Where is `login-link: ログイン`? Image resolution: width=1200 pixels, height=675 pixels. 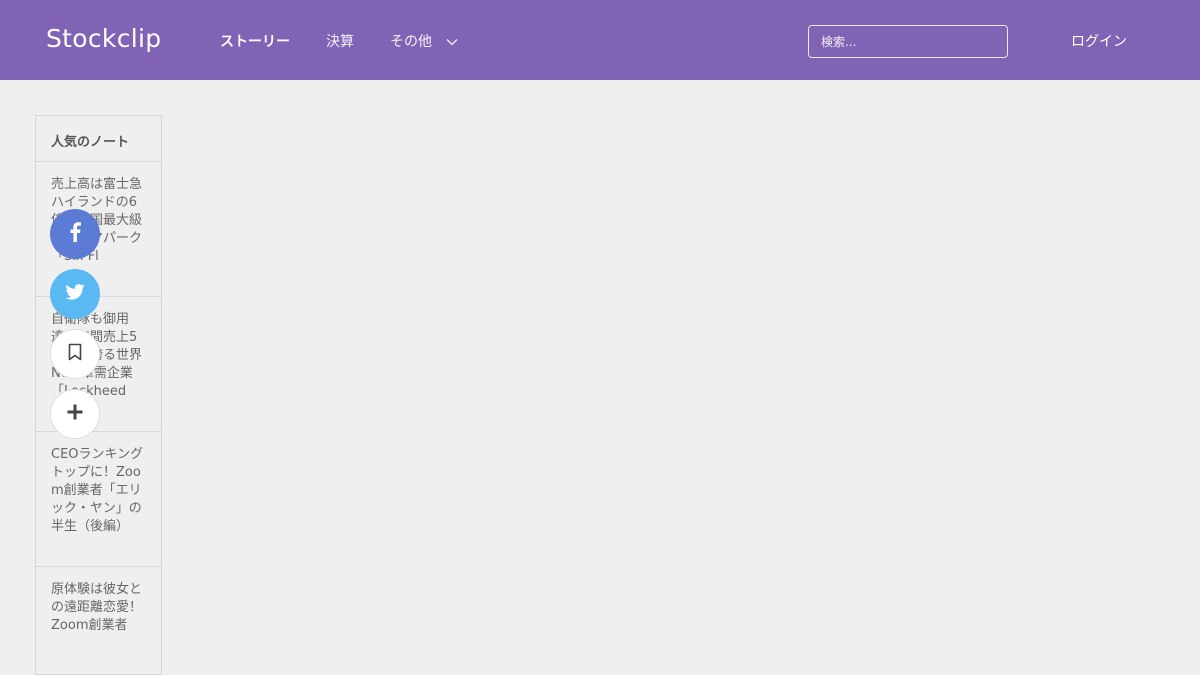 login-link: ログイン is located at coordinates (1099, 41).